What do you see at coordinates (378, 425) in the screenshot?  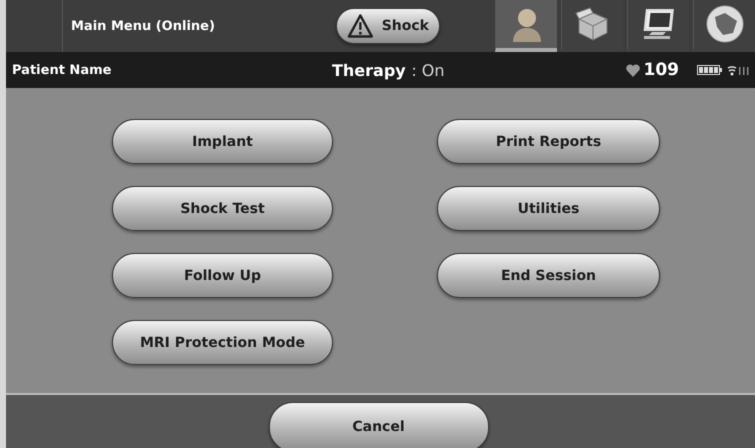 I see `cancel-button: Cancel` at bounding box center [378, 425].